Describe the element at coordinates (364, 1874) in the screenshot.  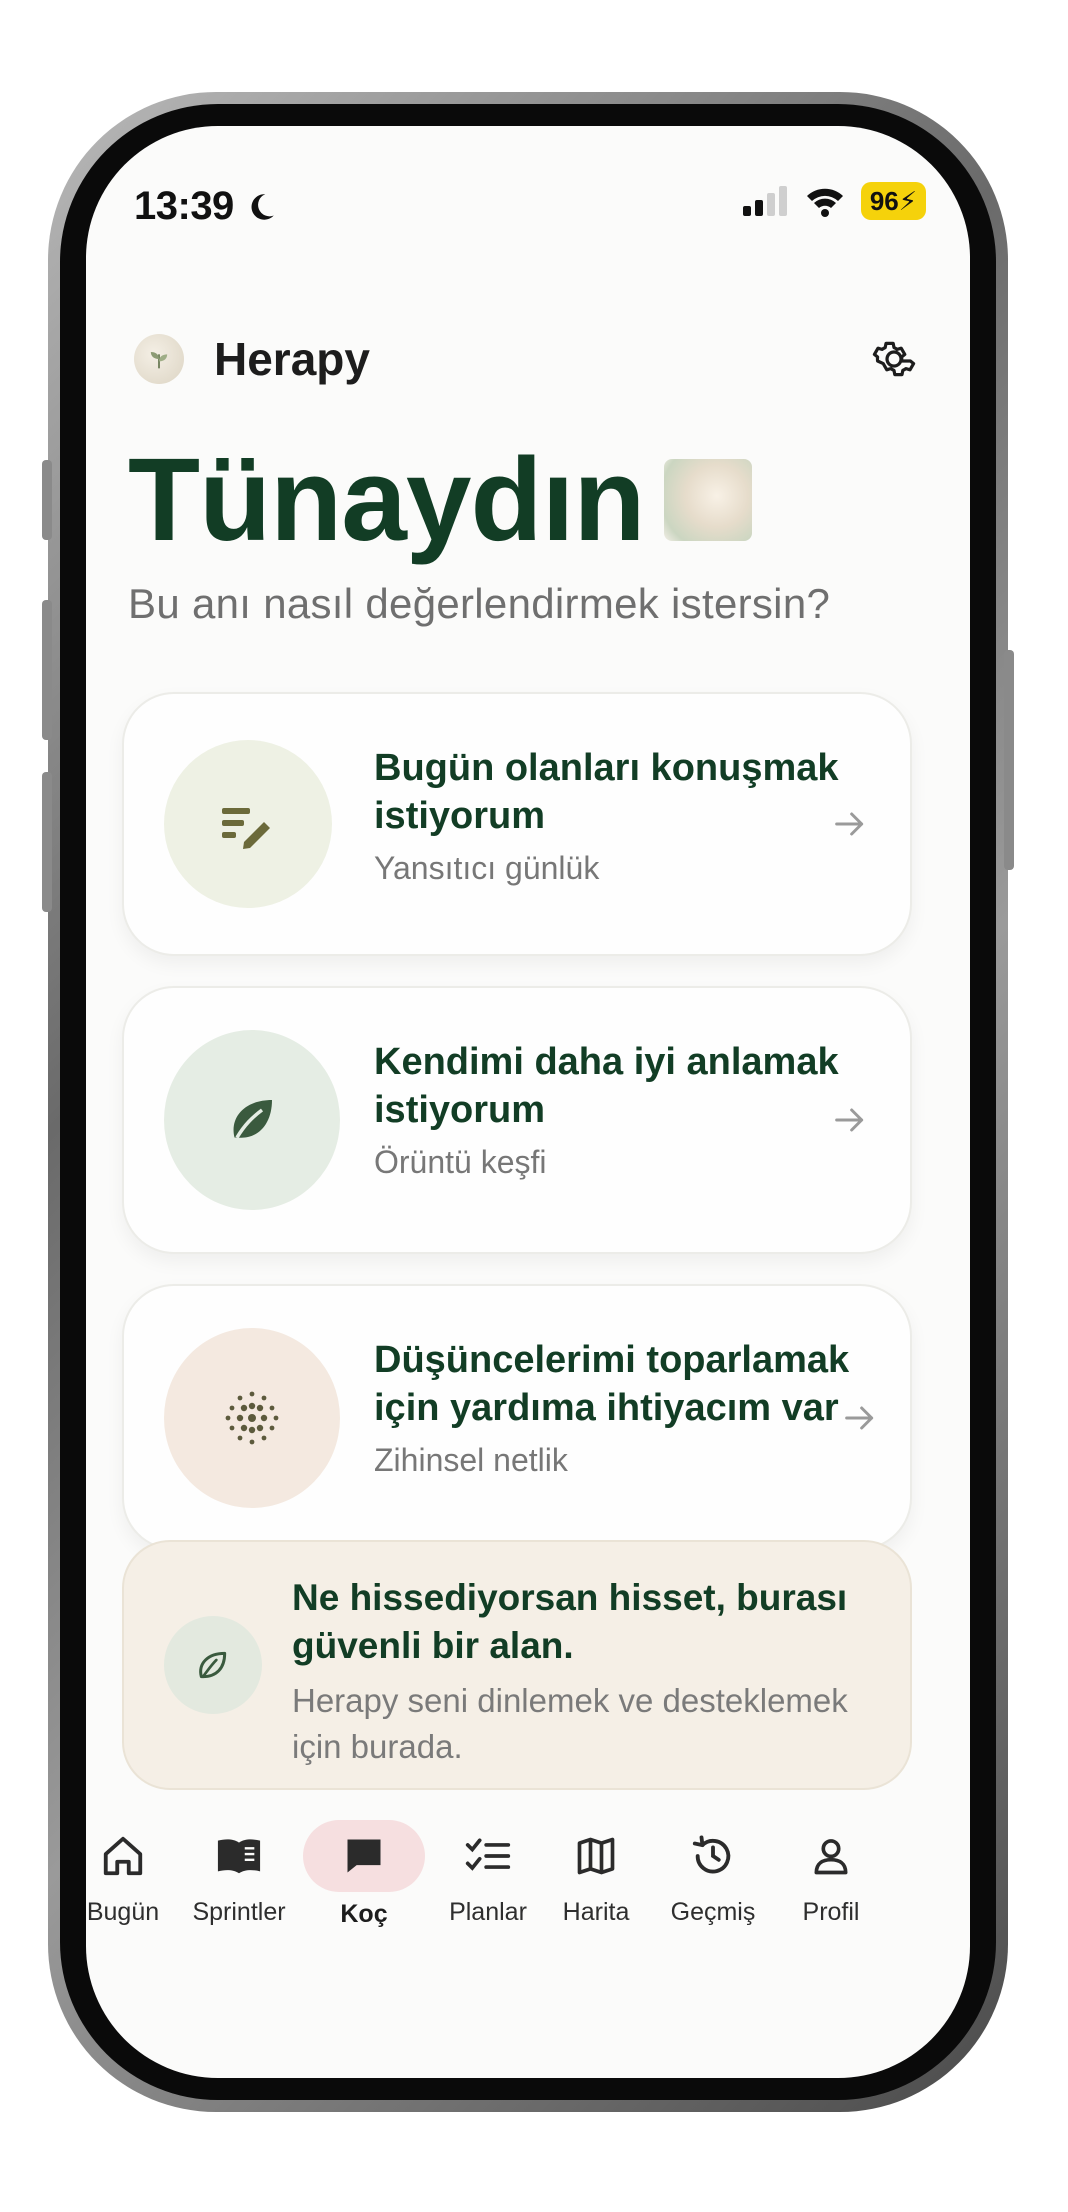
I see `tab-coach: Koç` at that location.